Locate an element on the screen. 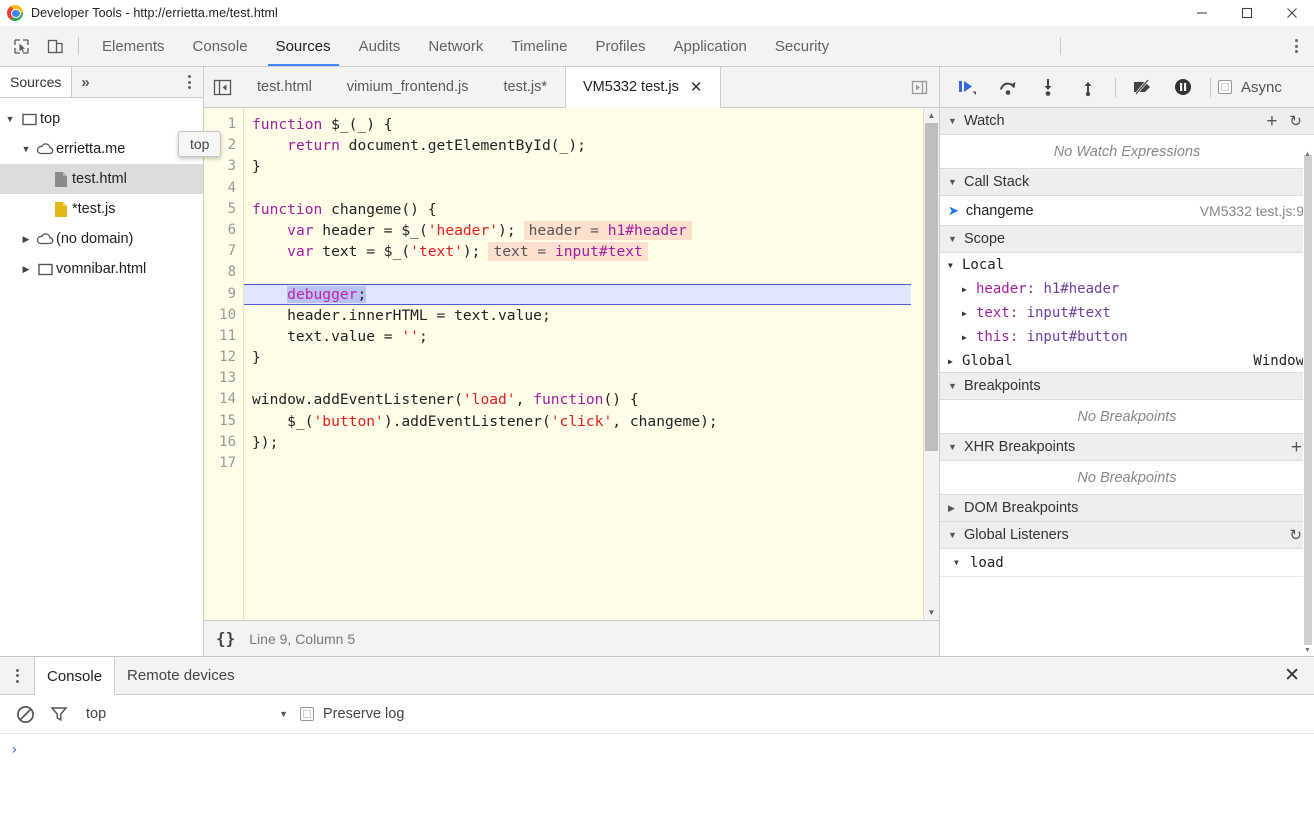  close-icon: ✕ is located at coordinates (696, 87).